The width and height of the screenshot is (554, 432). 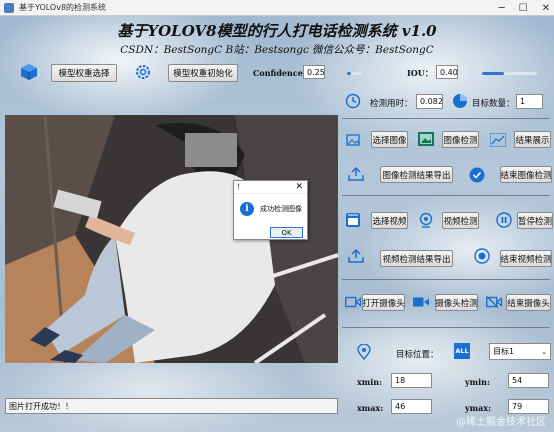 I want to click on confidence-slider, so click(x=354, y=73).